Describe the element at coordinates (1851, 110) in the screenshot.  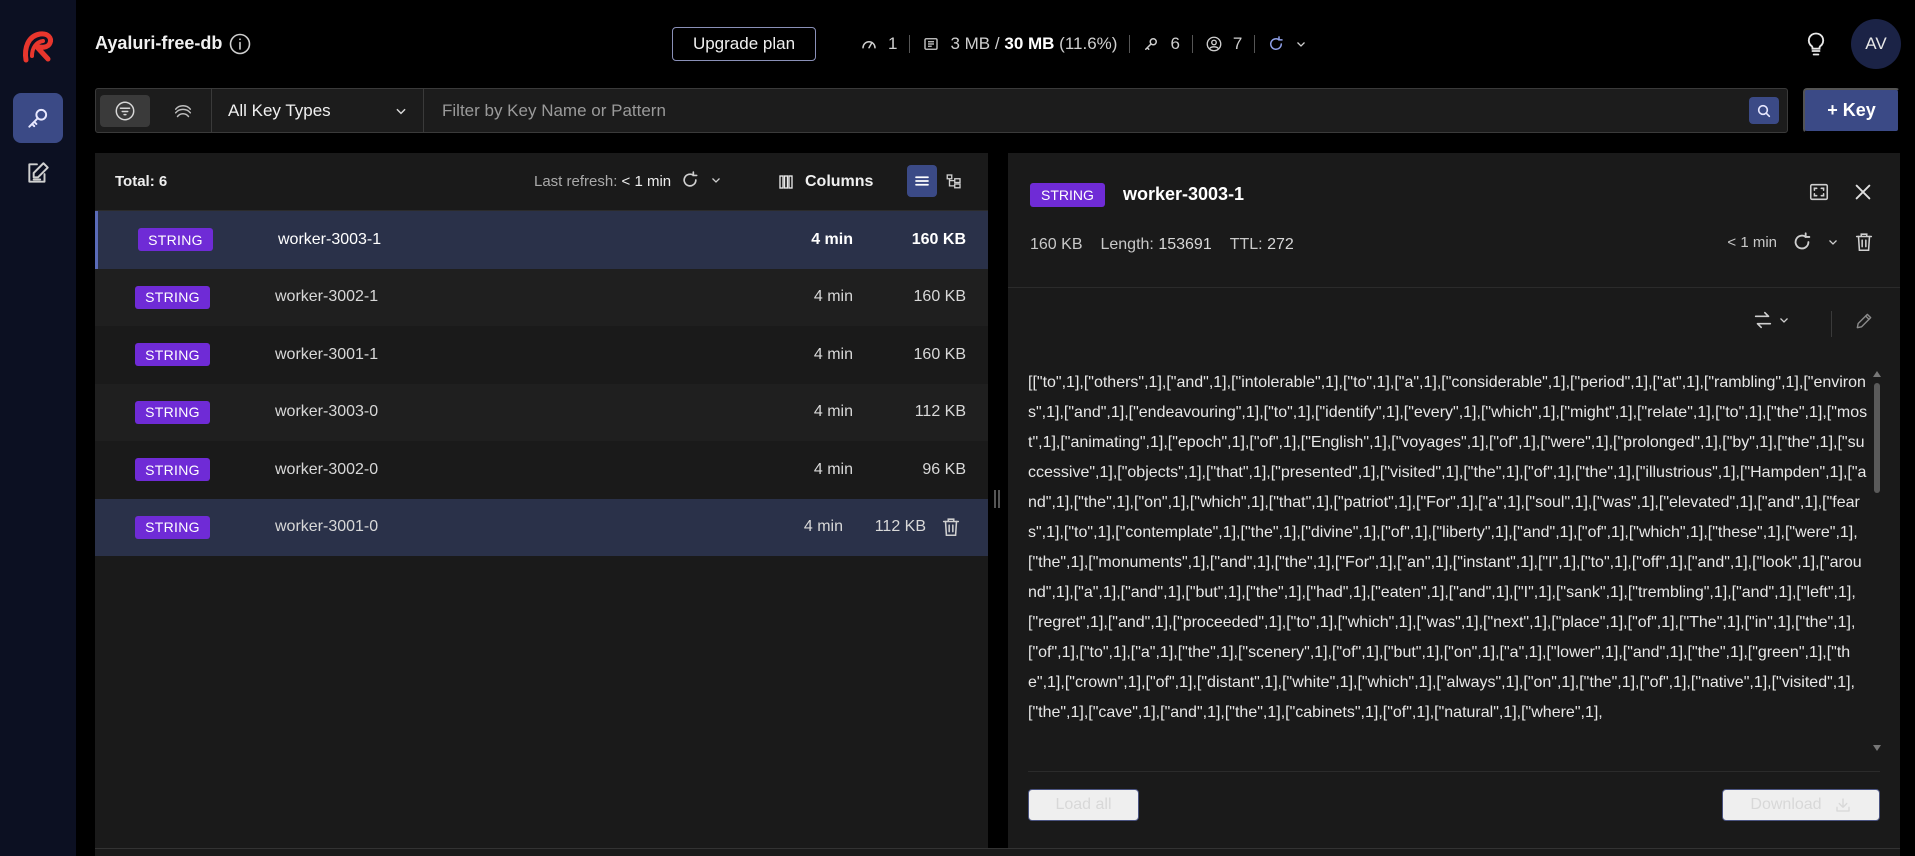
I see `add-key-button: + Key` at that location.